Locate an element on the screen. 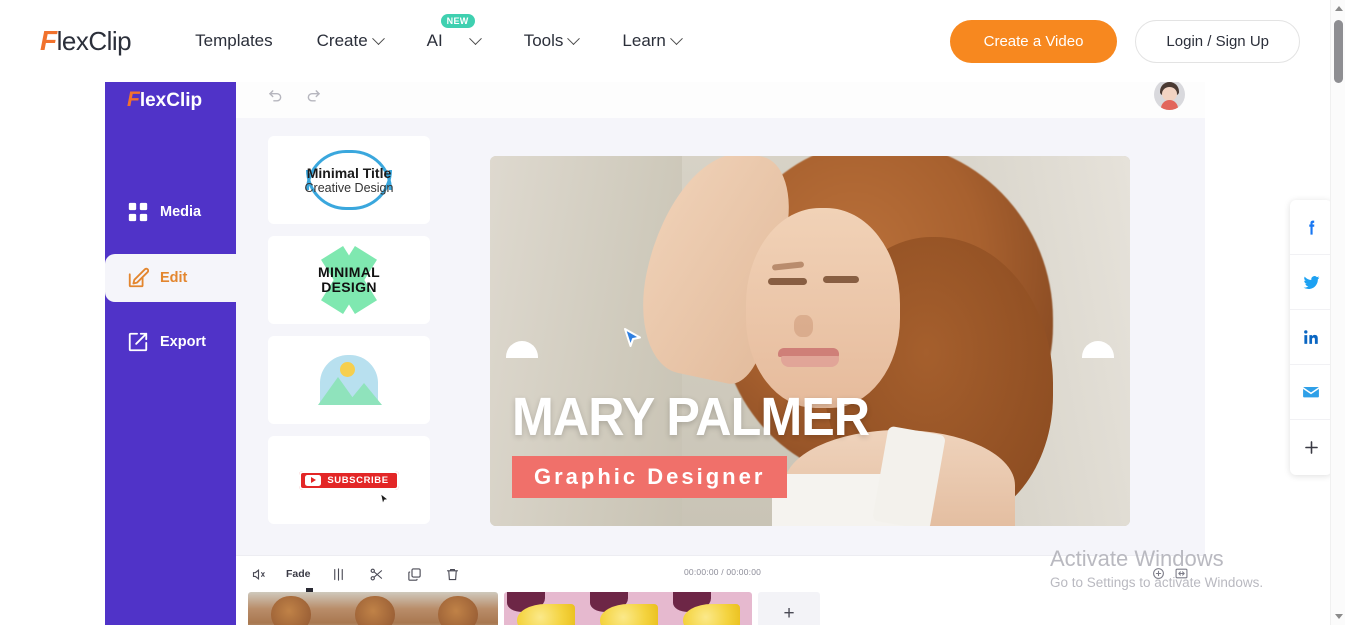 The height and width of the screenshot is (625, 1345). fade-button: Fade is located at coordinates (298, 574).